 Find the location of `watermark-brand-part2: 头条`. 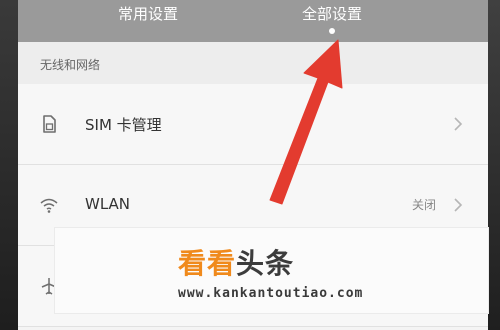

watermark-brand-part2: 头条 is located at coordinates (265, 263).